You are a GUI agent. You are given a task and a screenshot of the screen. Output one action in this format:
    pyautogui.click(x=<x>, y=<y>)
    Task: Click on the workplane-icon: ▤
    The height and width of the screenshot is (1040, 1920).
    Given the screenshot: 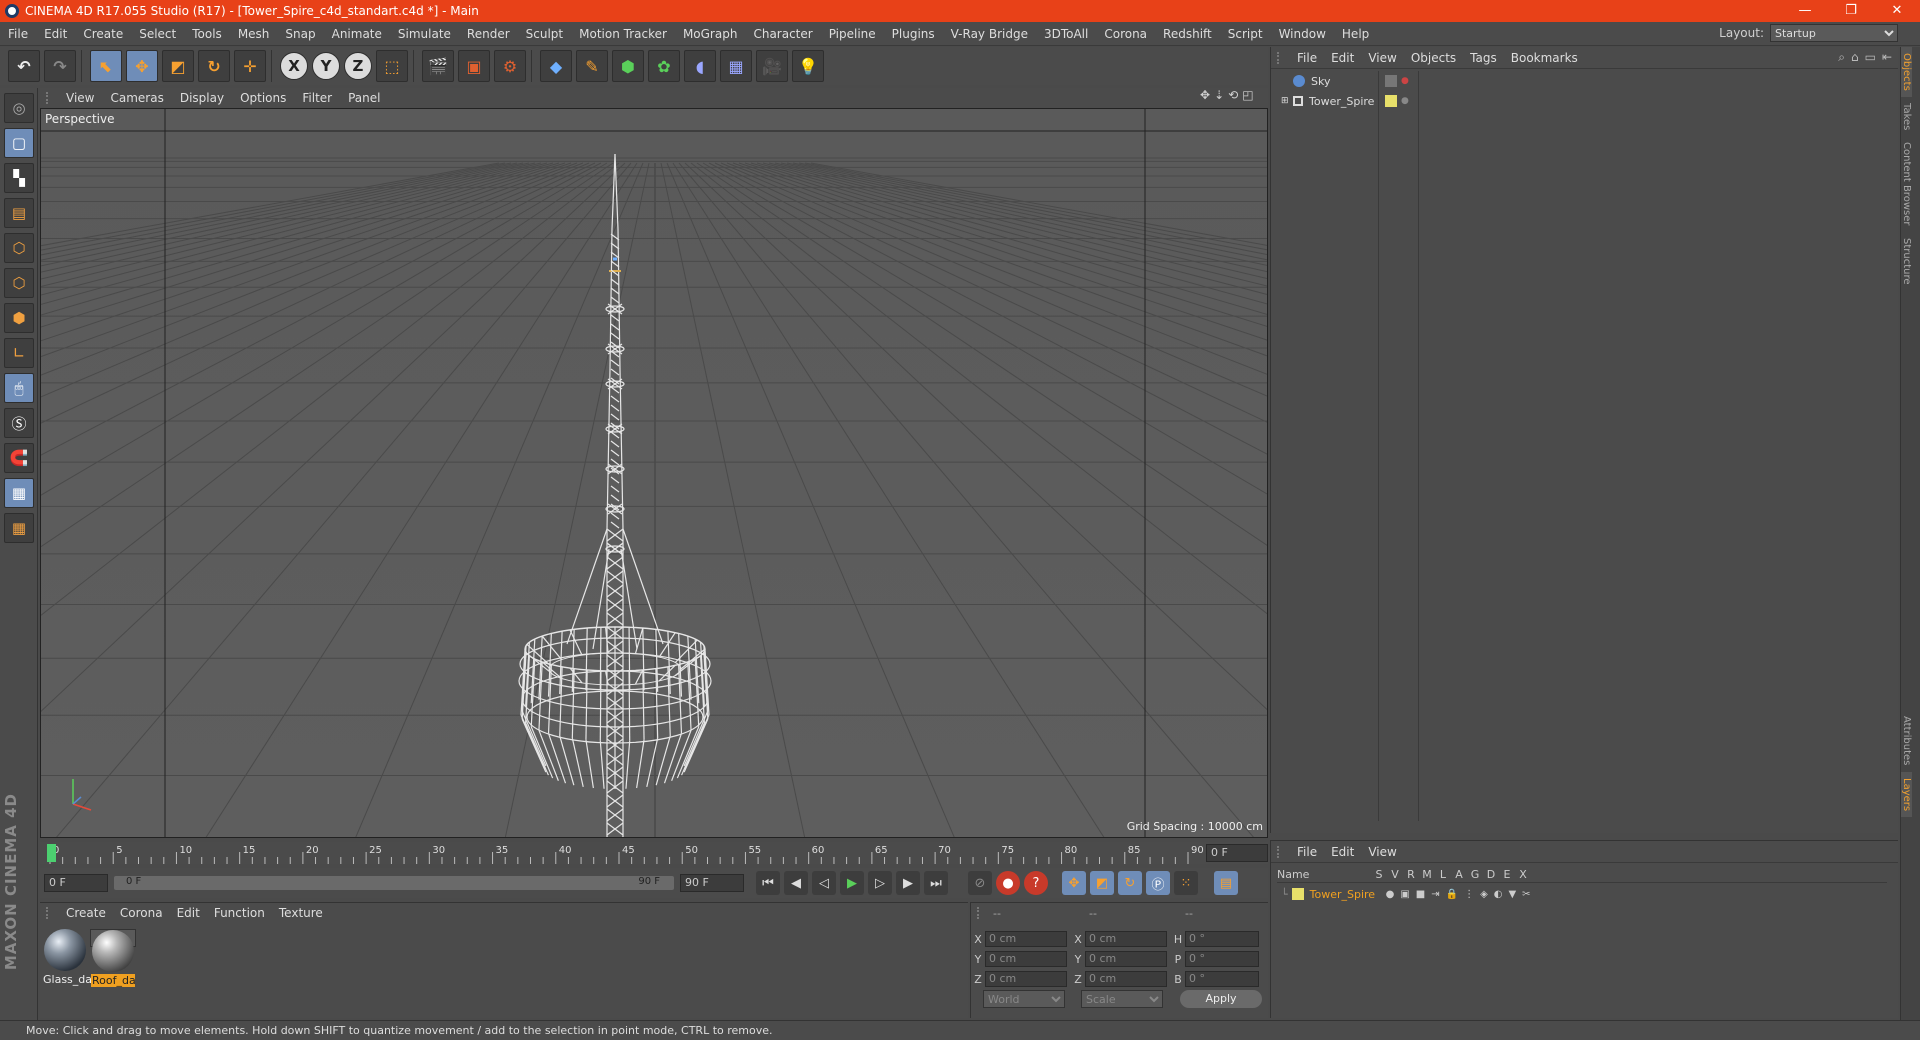 What is the action you would take?
    pyautogui.click(x=19, y=213)
    